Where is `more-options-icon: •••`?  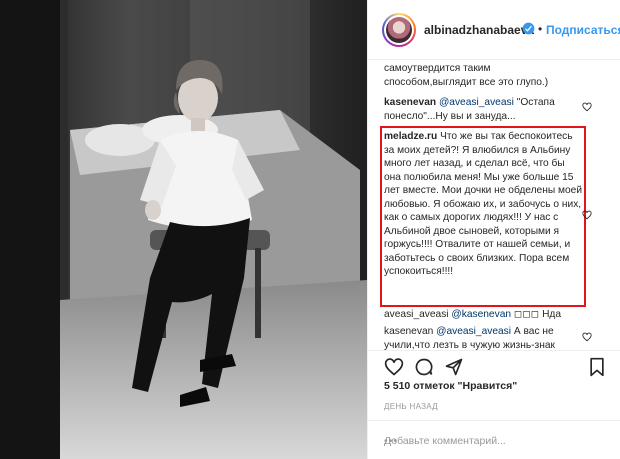 more-options-icon: ••• is located at coordinates (391, 441).